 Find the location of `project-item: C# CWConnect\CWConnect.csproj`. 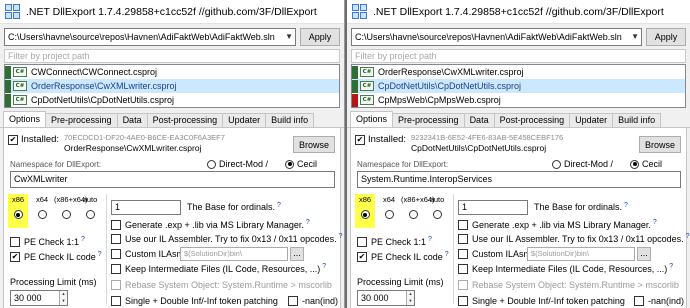

project-item: C# CWConnect\CWConnect.csproj is located at coordinates (172, 72).